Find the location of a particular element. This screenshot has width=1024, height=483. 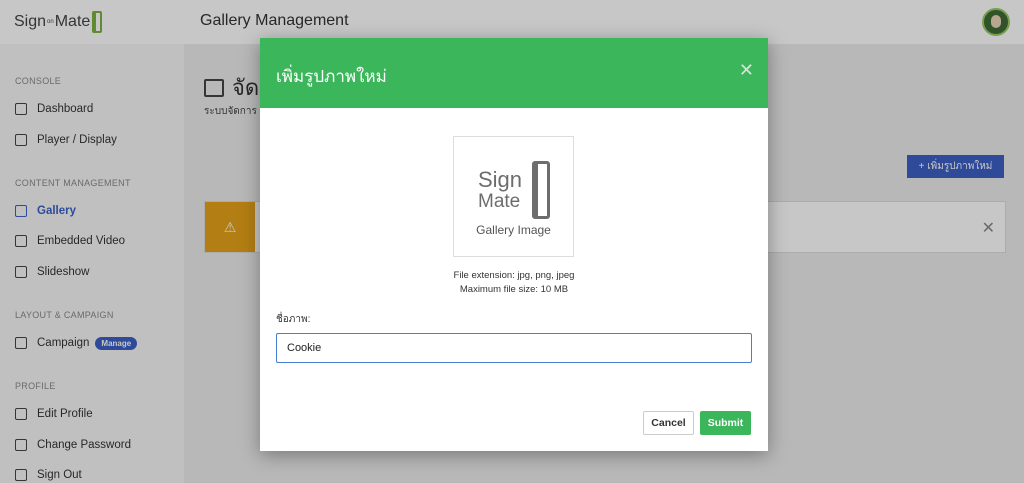

submit-button: Submit is located at coordinates (725, 423).